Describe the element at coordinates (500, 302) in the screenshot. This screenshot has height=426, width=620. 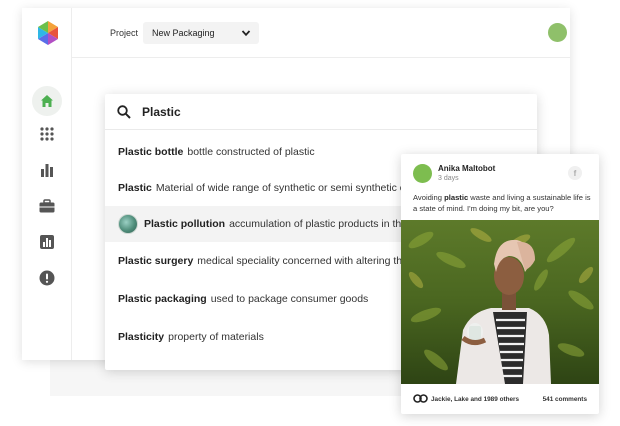
I see `post-photo` at that location.